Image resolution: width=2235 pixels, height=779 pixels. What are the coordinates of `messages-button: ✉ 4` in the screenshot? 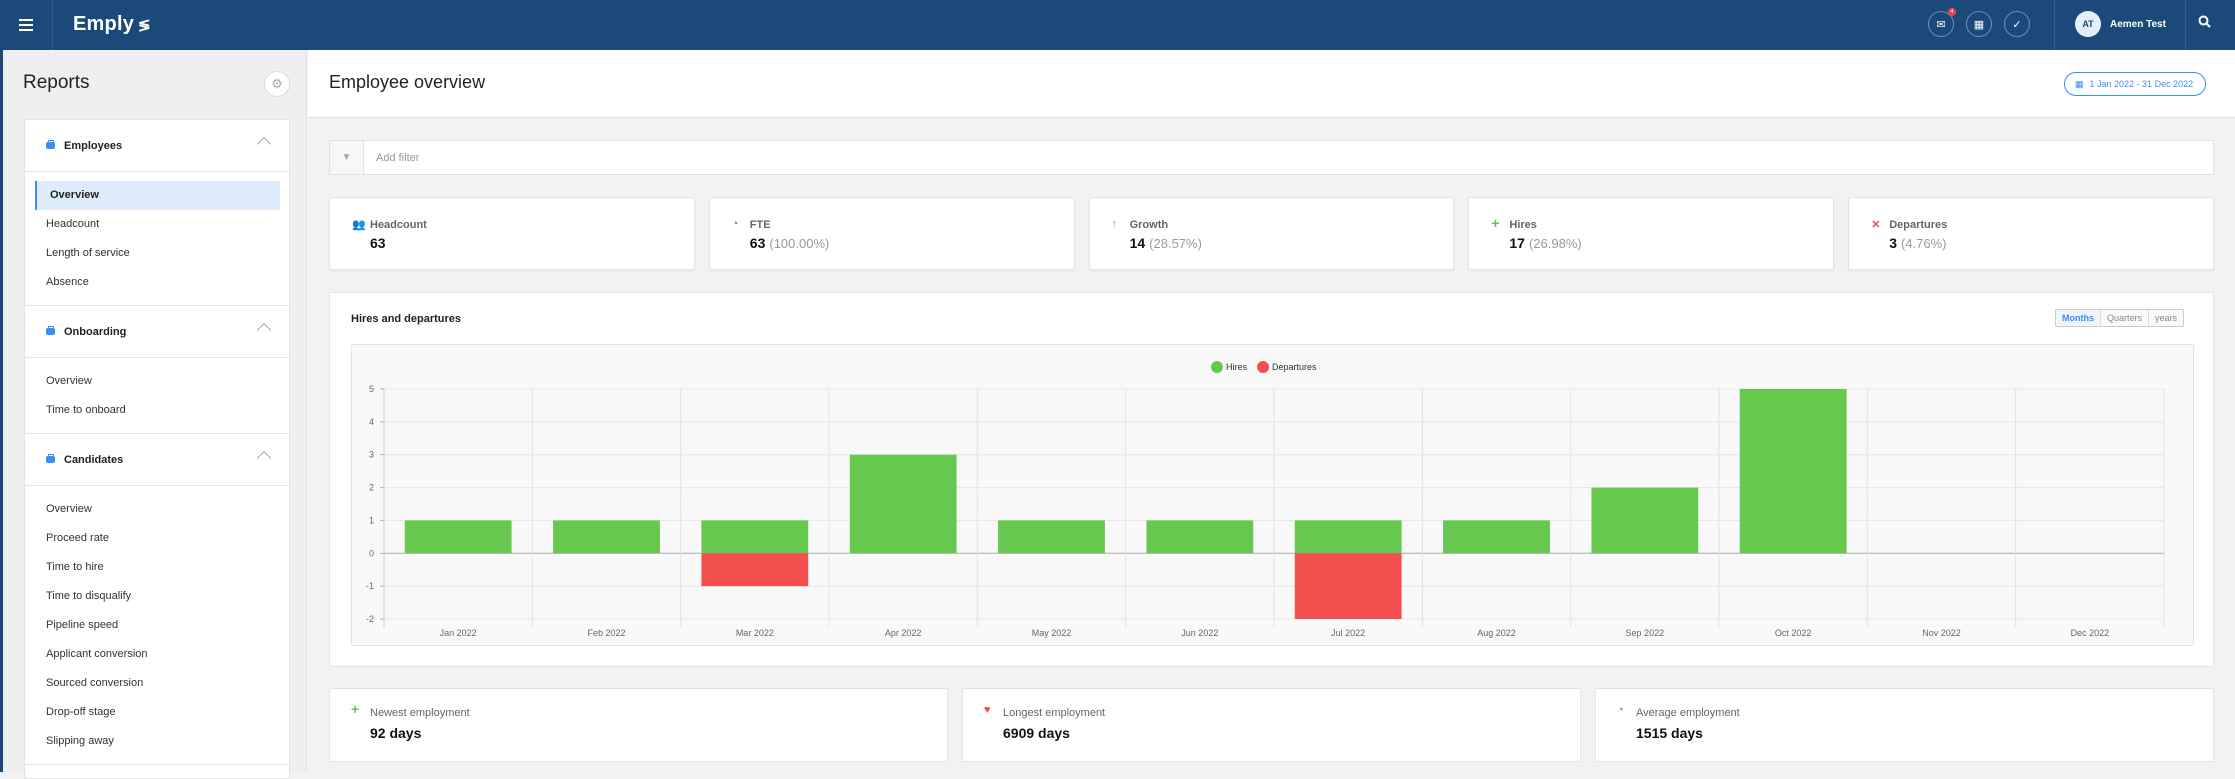 It's located at (1942, 22).